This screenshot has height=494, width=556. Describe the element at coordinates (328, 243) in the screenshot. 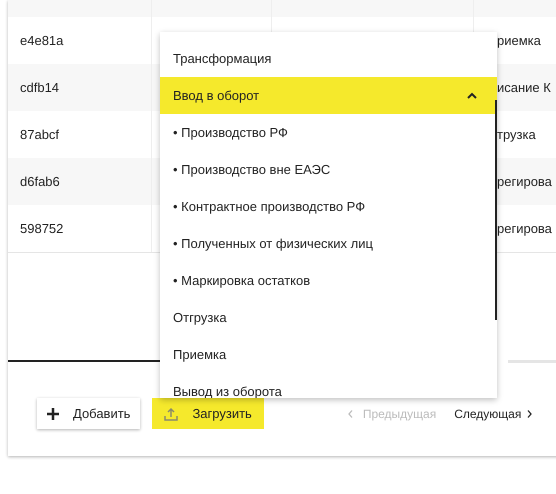

I see `menu-item: • Полученных от физических лиц` at that location.